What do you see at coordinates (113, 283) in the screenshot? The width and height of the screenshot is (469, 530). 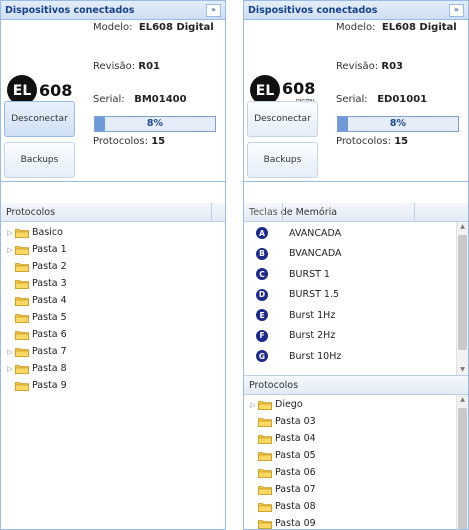 I see `tree-item: Pasta 3` at bounding box center [113, 283].